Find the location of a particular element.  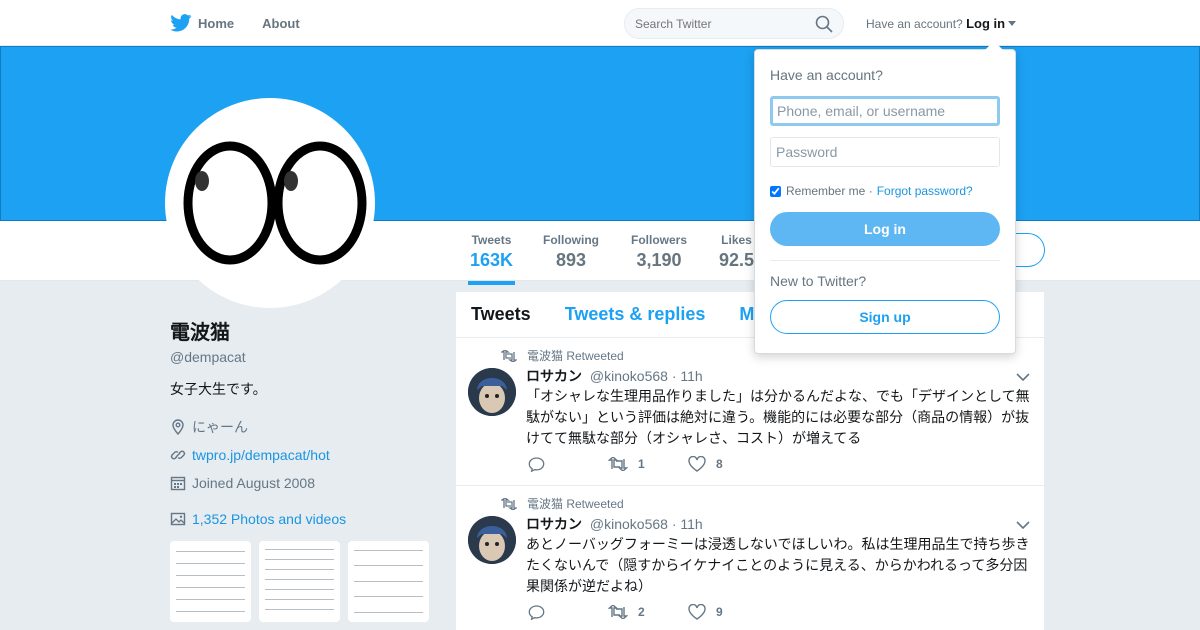

remember-me-row: Remember me · Forgot password? is located at coordinates (871, 191).